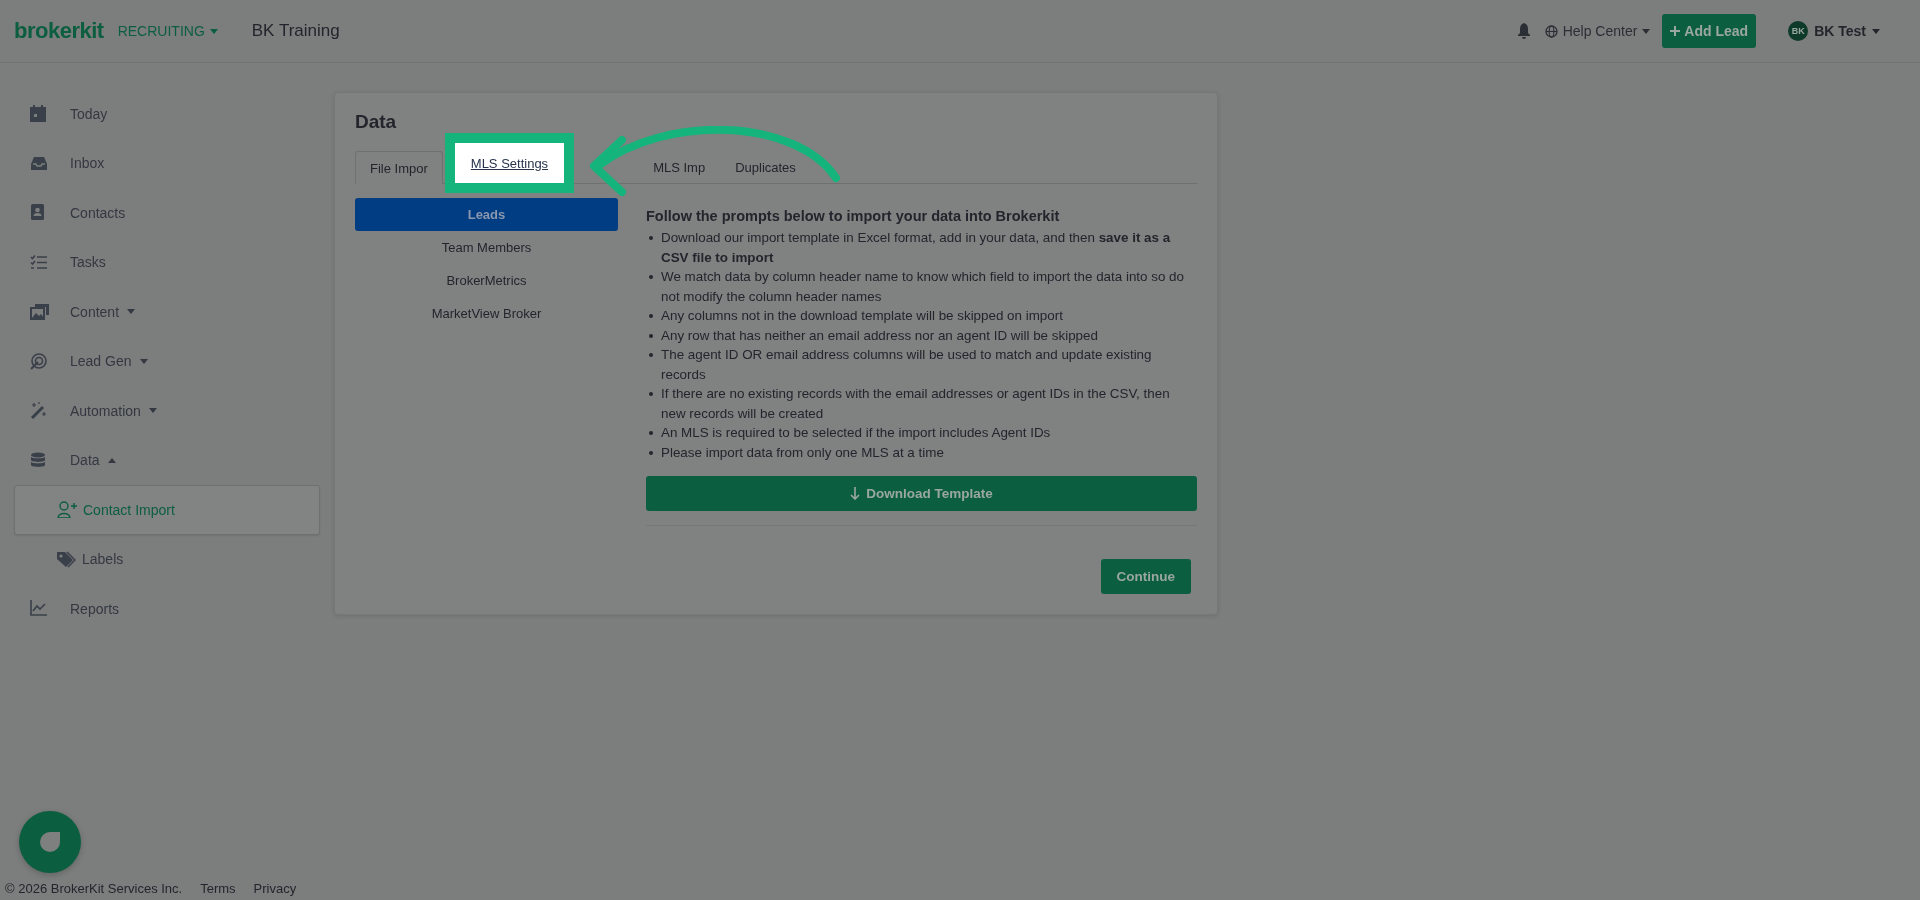  I want to click on chat-bubble-icon, so click(50, 842).